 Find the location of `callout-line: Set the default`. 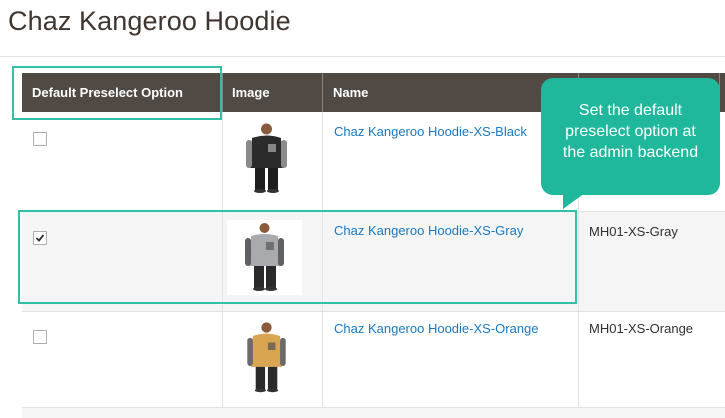

callout-line: Set the default is located at coordinates (630, 110).